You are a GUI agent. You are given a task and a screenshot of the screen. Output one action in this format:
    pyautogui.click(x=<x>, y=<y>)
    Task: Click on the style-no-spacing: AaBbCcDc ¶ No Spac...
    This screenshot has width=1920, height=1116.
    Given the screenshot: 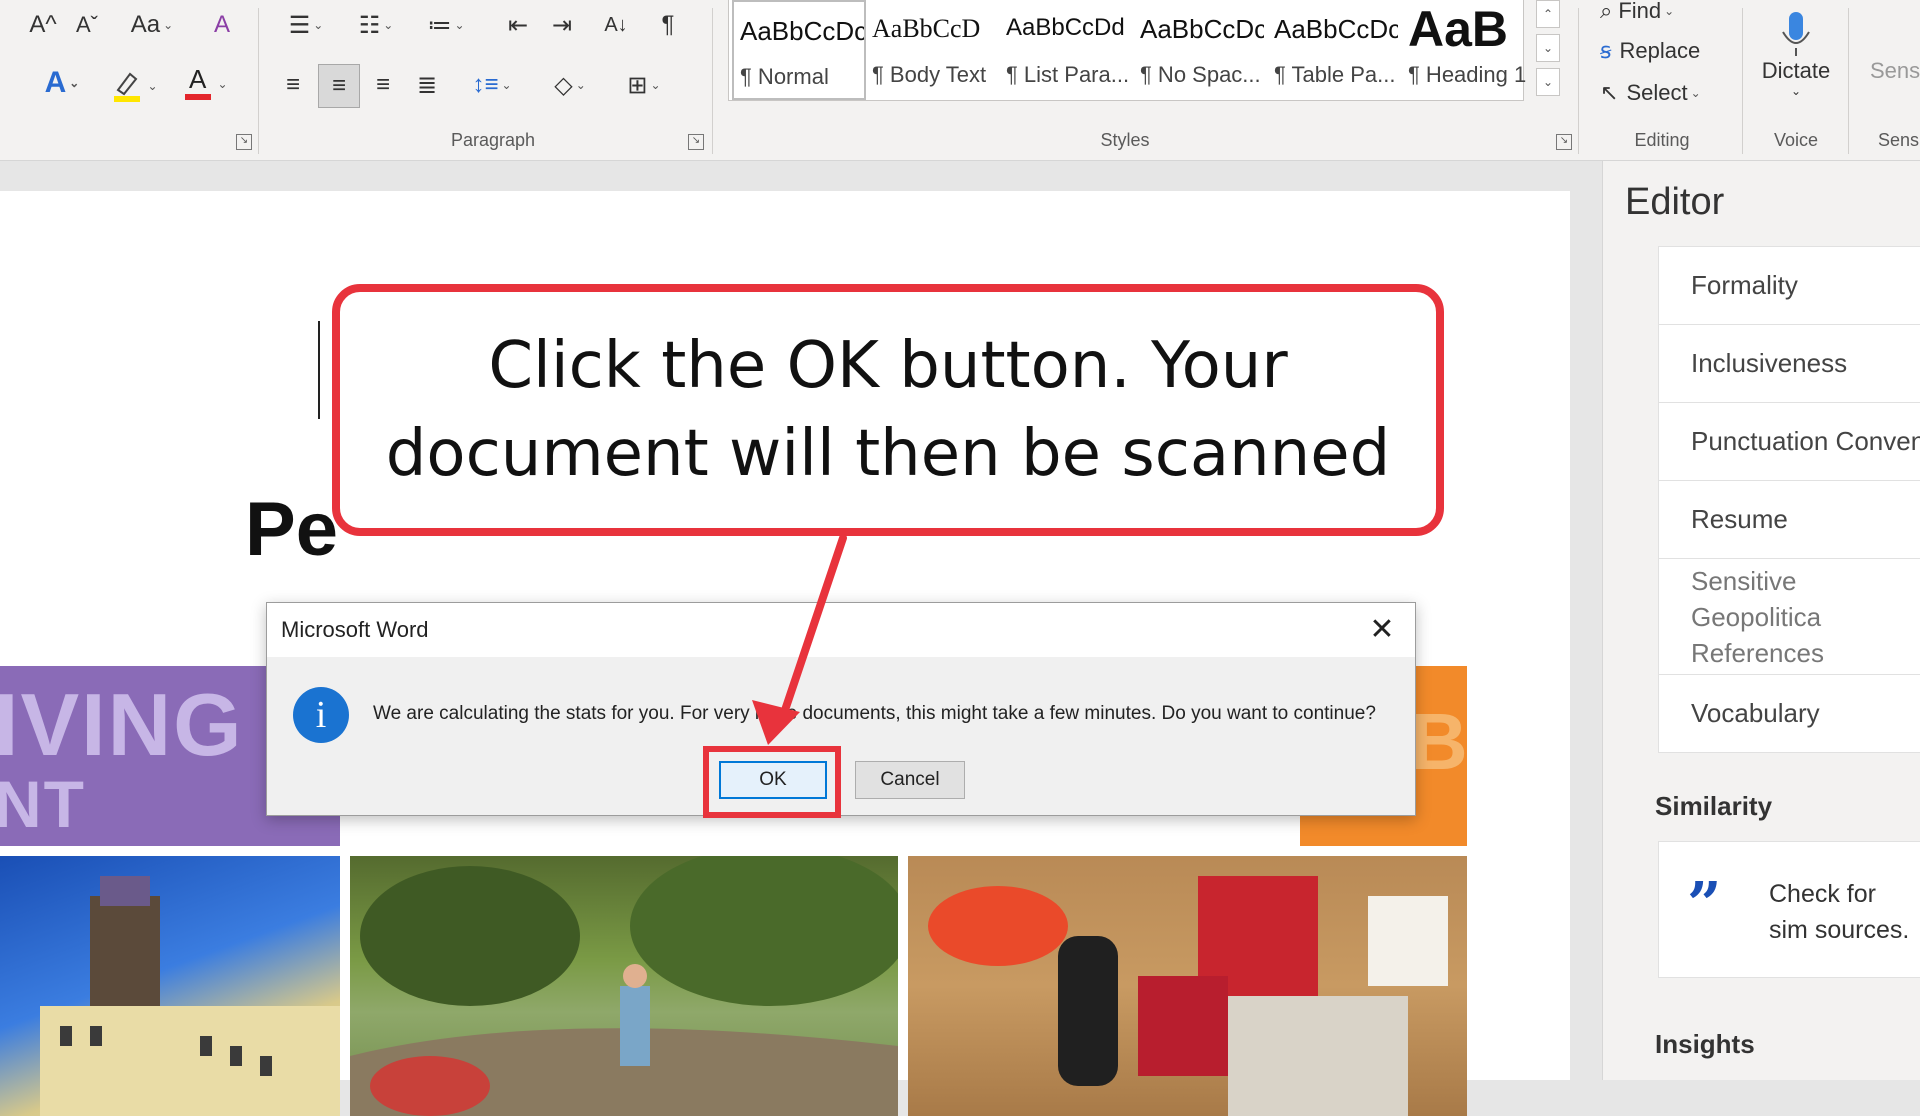 What is the action you would take?
    pyautogui.click(x=1199, y=48)
    